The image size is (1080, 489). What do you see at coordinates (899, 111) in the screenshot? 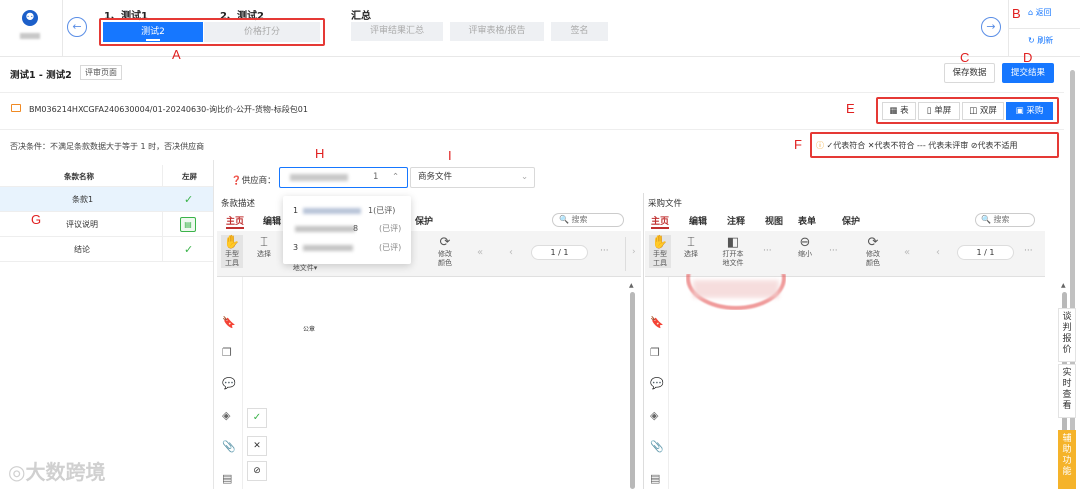
I see `view-table-button: ▦ 表` at bounding box center [899, 111].